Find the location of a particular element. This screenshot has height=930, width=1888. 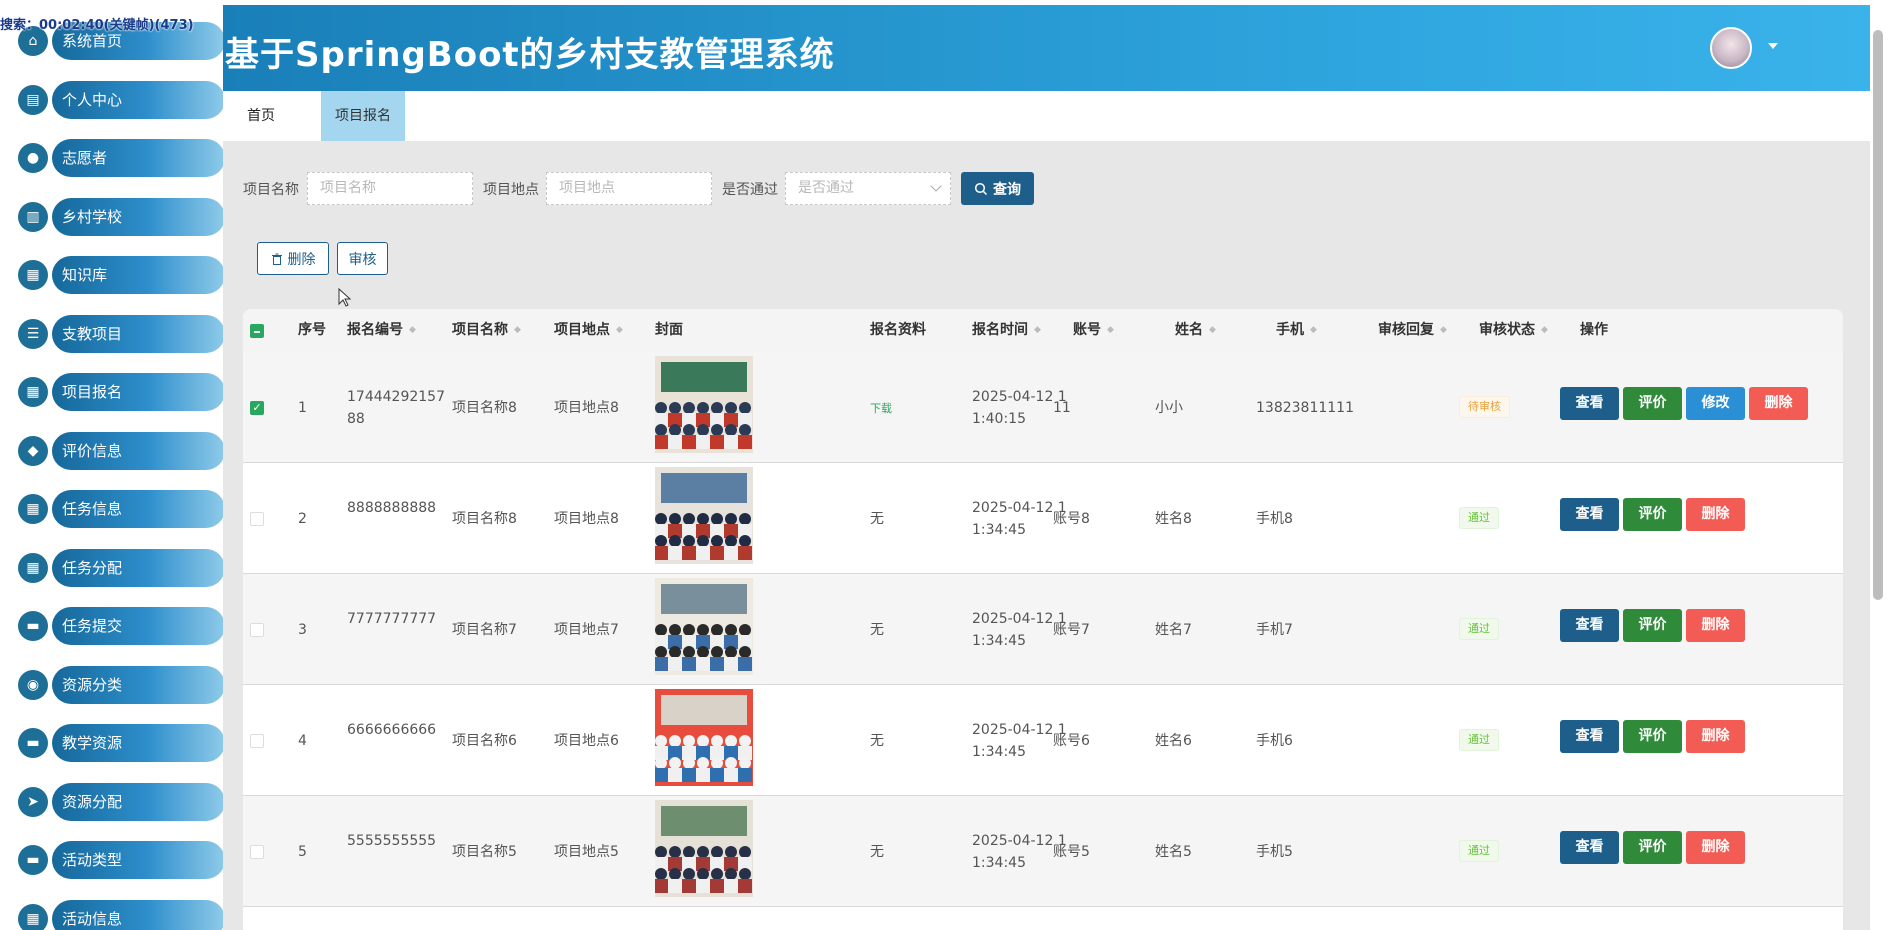

column-header: 账号 ◆ is located at coordinates (1093, 330).